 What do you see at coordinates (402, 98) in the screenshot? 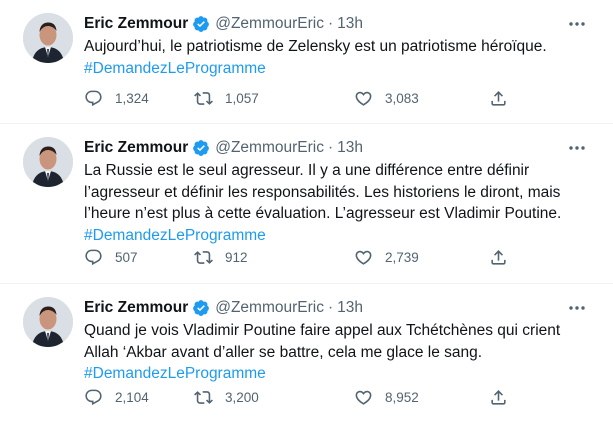
I see `like-count: 3,083` at bounding box center [402, 98].